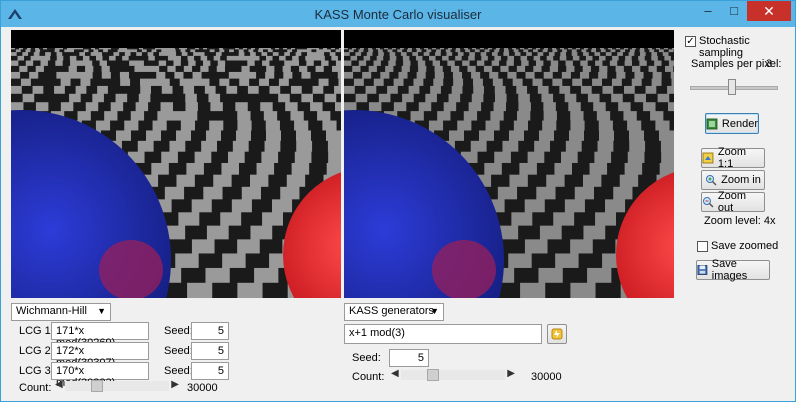  Describe the element at coordinates (740, 221) in the screenshot. I see `zoom-level-text: Zoom level: 4x` at that location.